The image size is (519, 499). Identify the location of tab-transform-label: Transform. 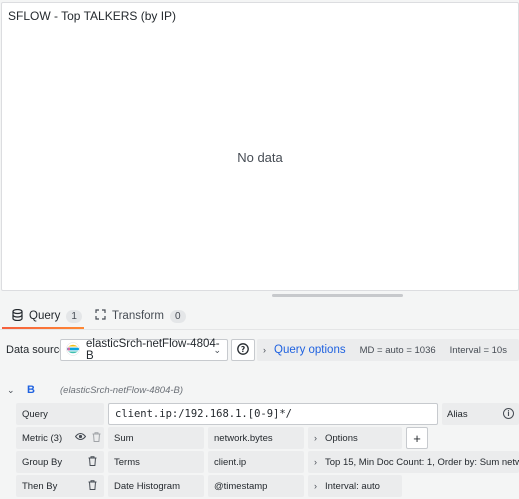
(138, 316).